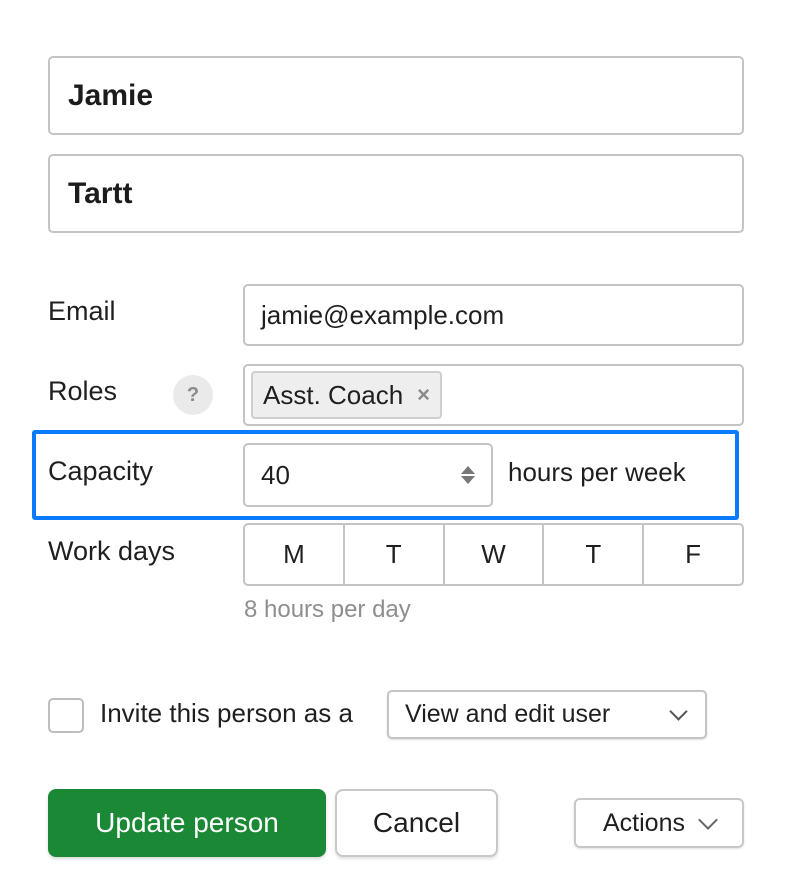 This screenshot has width=792, height=896. Describe the element at coordinates (508, 714) in the screenshot. I see `invite-role-value: View and edit user` at that location.